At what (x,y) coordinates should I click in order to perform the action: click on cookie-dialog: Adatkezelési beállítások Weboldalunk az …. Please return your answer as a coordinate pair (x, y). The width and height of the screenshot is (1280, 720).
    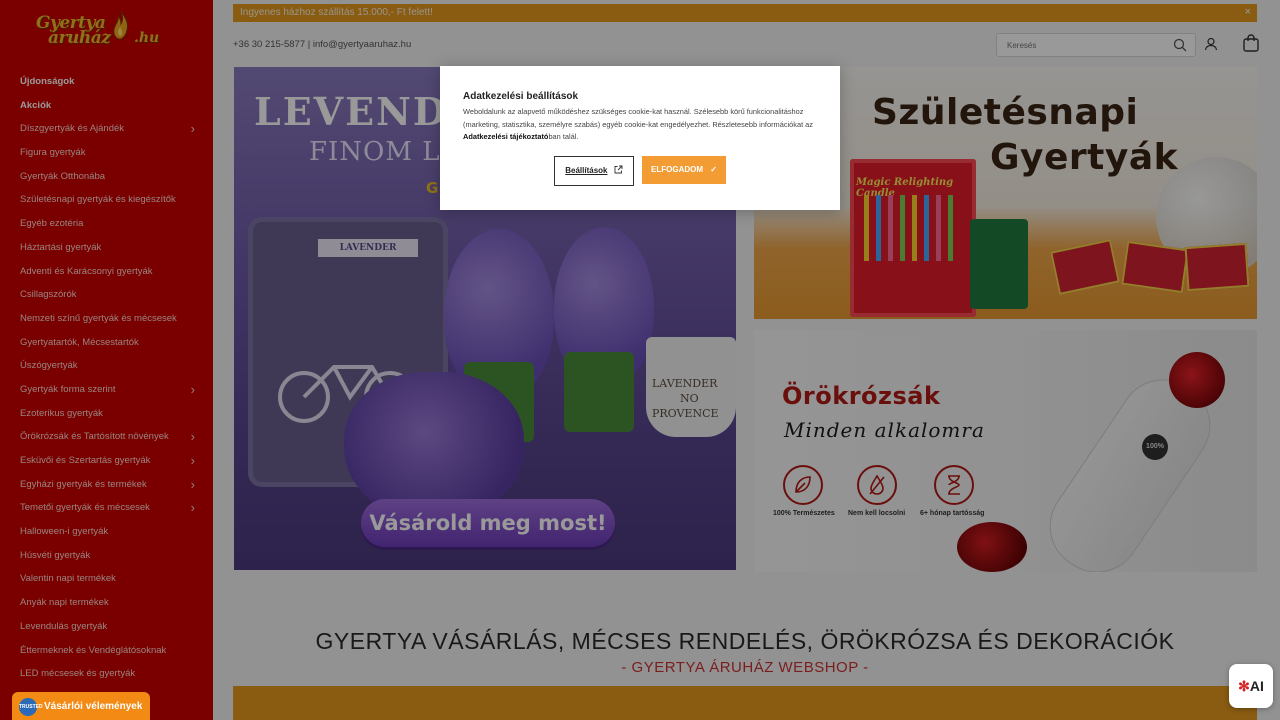
    Looking at the image, I should click on (640, 138).